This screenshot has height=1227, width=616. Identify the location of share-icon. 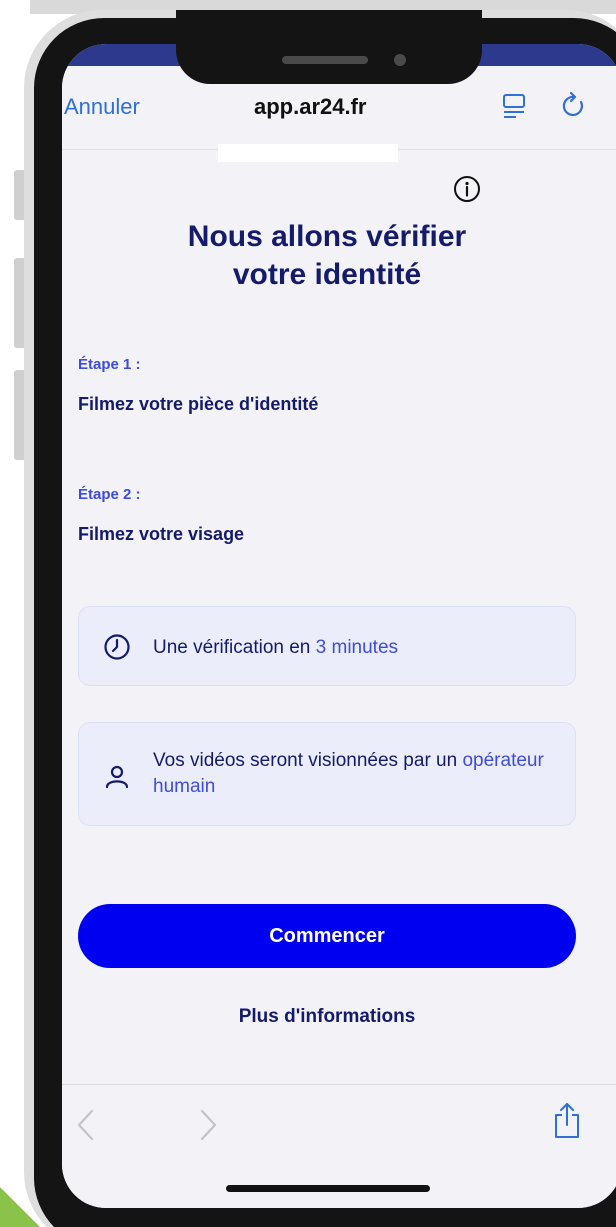
(567, 1121).